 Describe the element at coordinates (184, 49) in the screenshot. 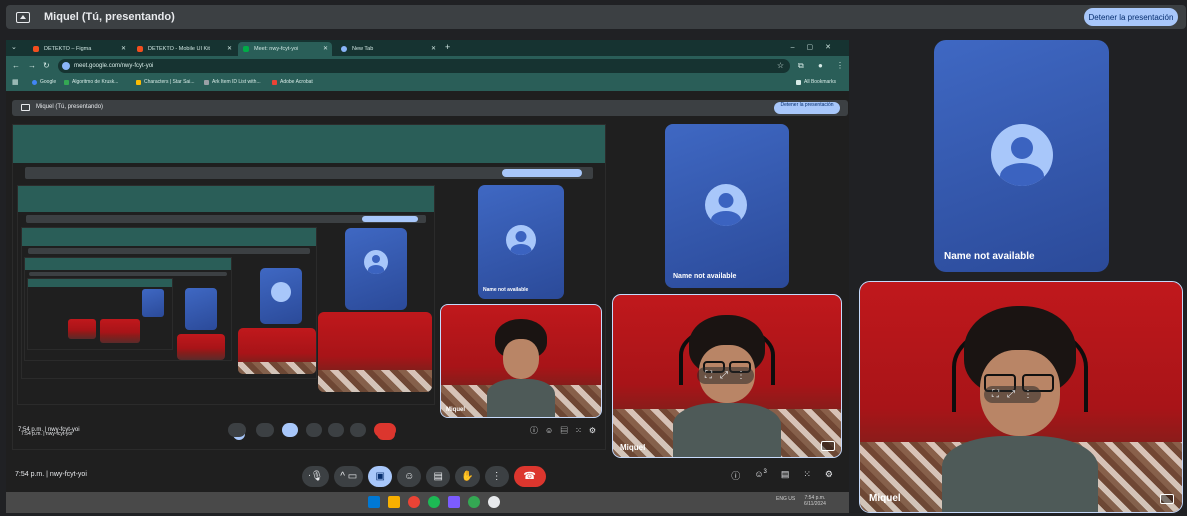

I see `tab-figma-mobile: DETEKTO - Mobile UI Kit ✕` at that location.